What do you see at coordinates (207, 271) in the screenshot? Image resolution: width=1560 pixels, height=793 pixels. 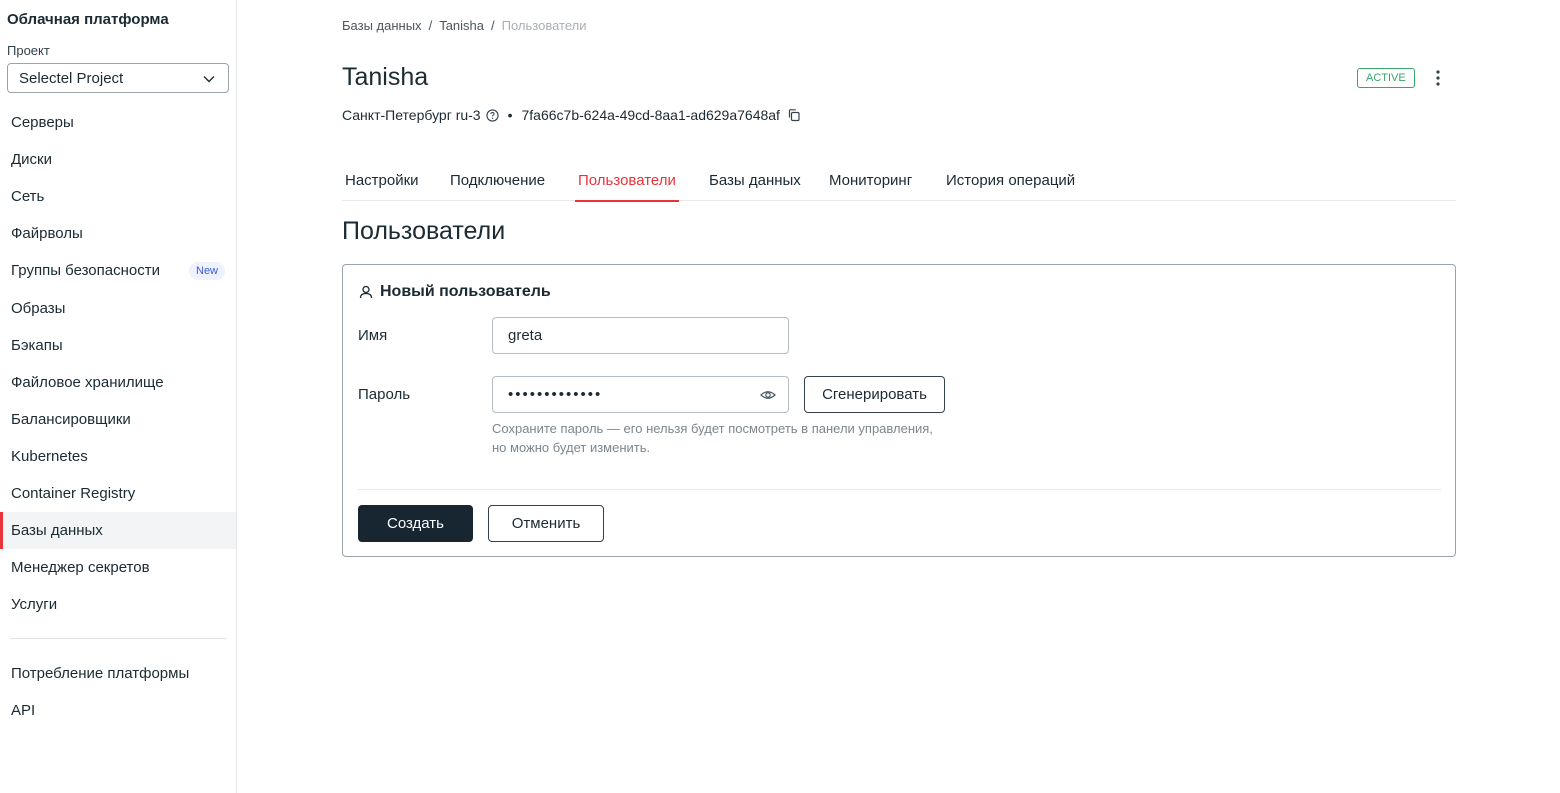 I see `new-badge: New` at bounding box center [207, 271].